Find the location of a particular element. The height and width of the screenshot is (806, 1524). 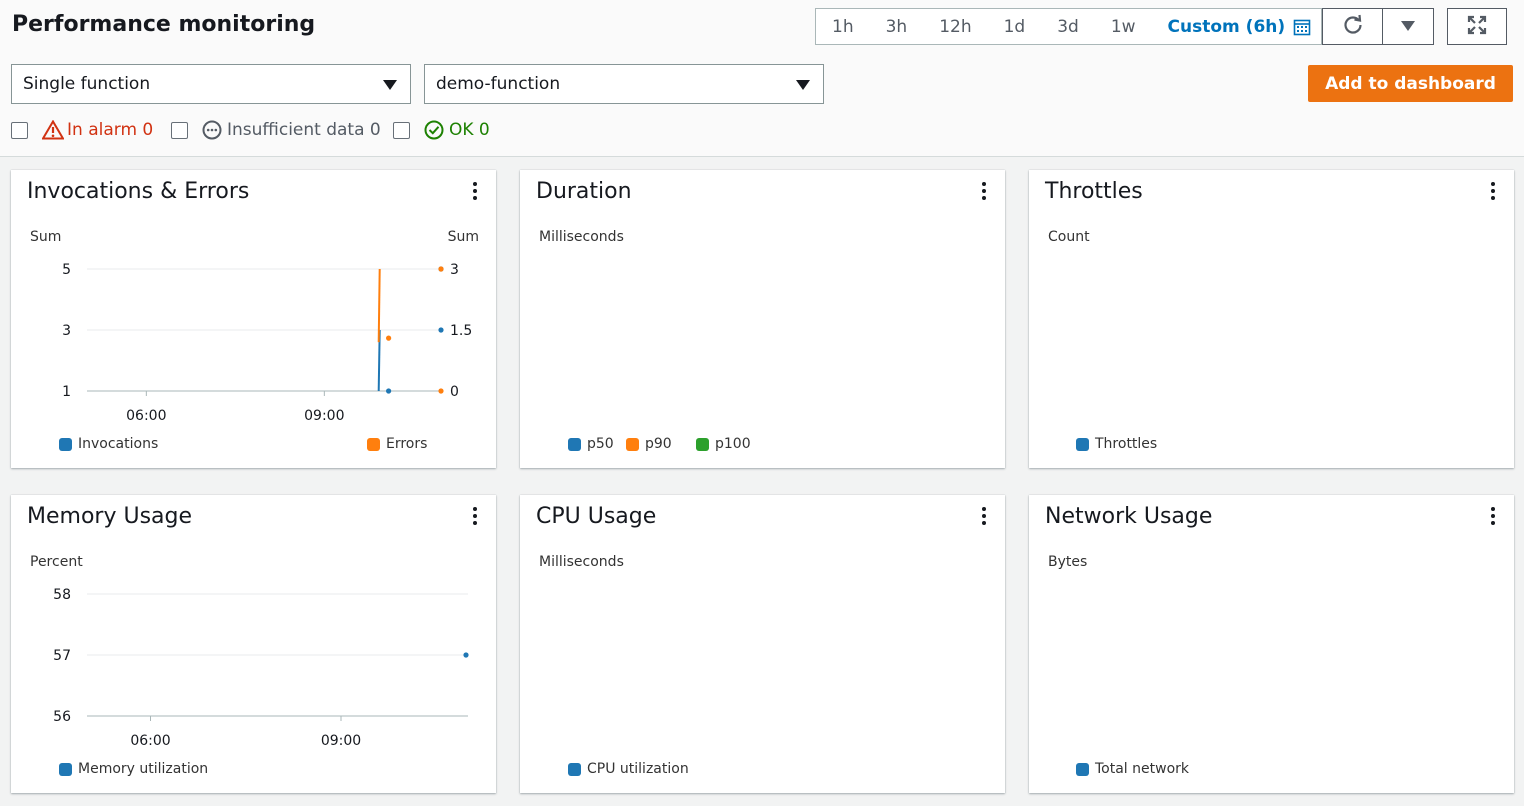

ok-checkbox is located at coordinates (401, 130).